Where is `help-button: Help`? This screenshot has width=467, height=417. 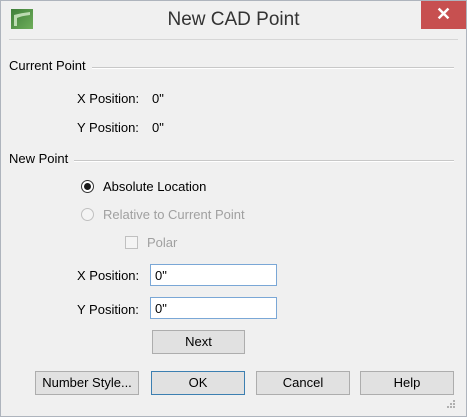
help-button: Help is located at coordinates (407, 383).